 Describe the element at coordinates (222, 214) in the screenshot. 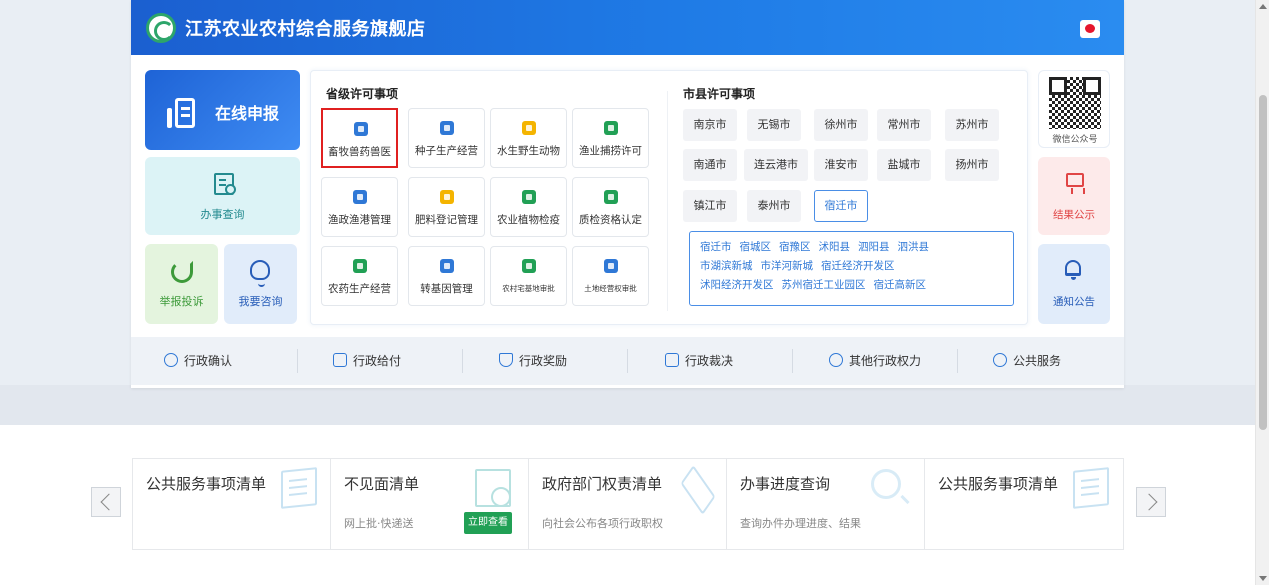

I see `service-query-label: 办事查询` at that location.